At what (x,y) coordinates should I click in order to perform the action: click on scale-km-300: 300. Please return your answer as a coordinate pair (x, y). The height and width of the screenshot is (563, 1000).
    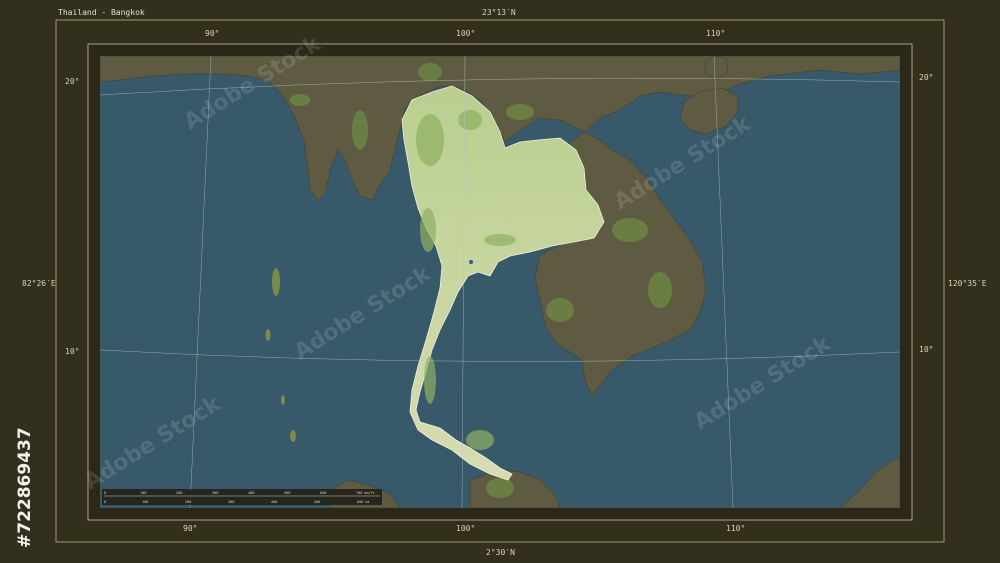
    Looking at the image, I should click on (215, 493).